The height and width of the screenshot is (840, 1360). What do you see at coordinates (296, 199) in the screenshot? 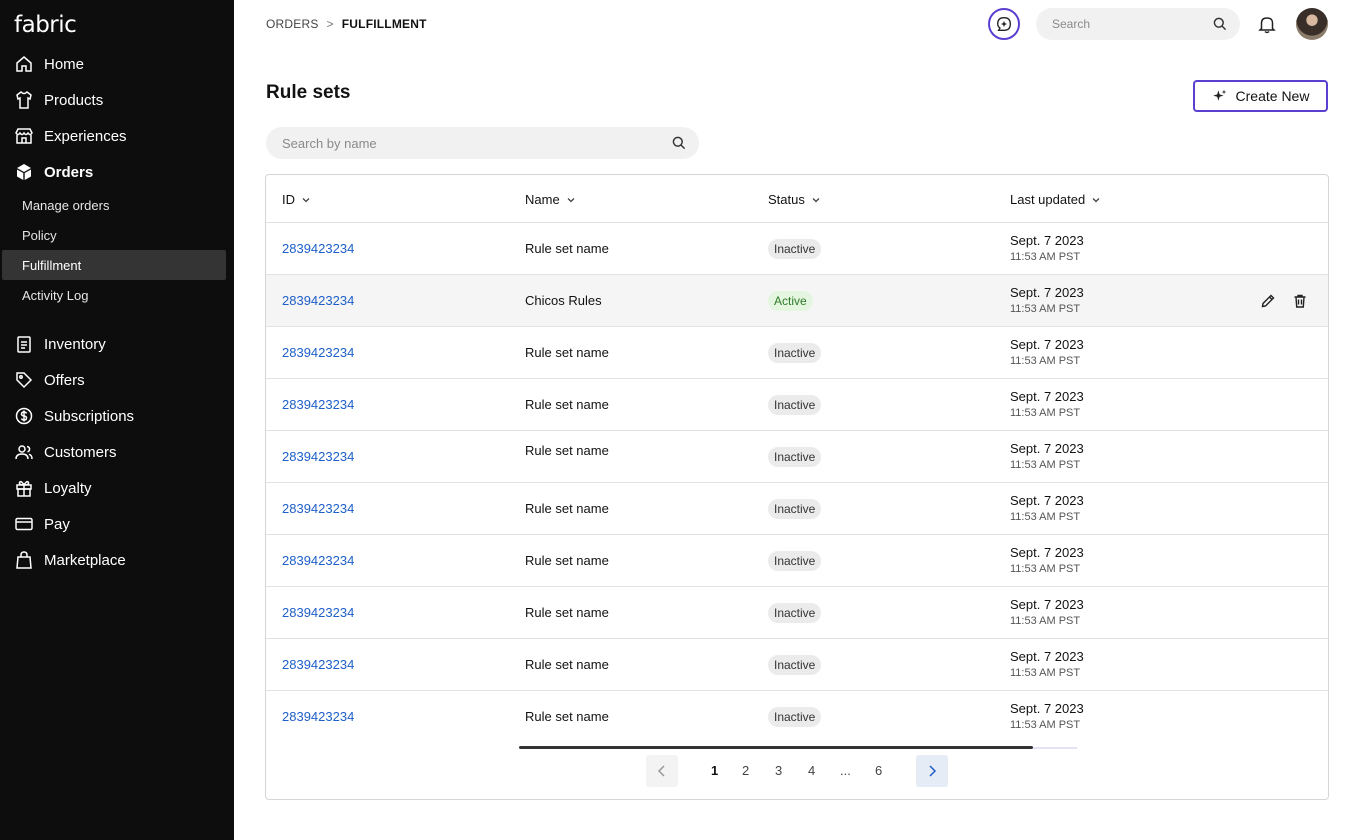
I see `column-header-id: ID` at bounding box center [296, 199].